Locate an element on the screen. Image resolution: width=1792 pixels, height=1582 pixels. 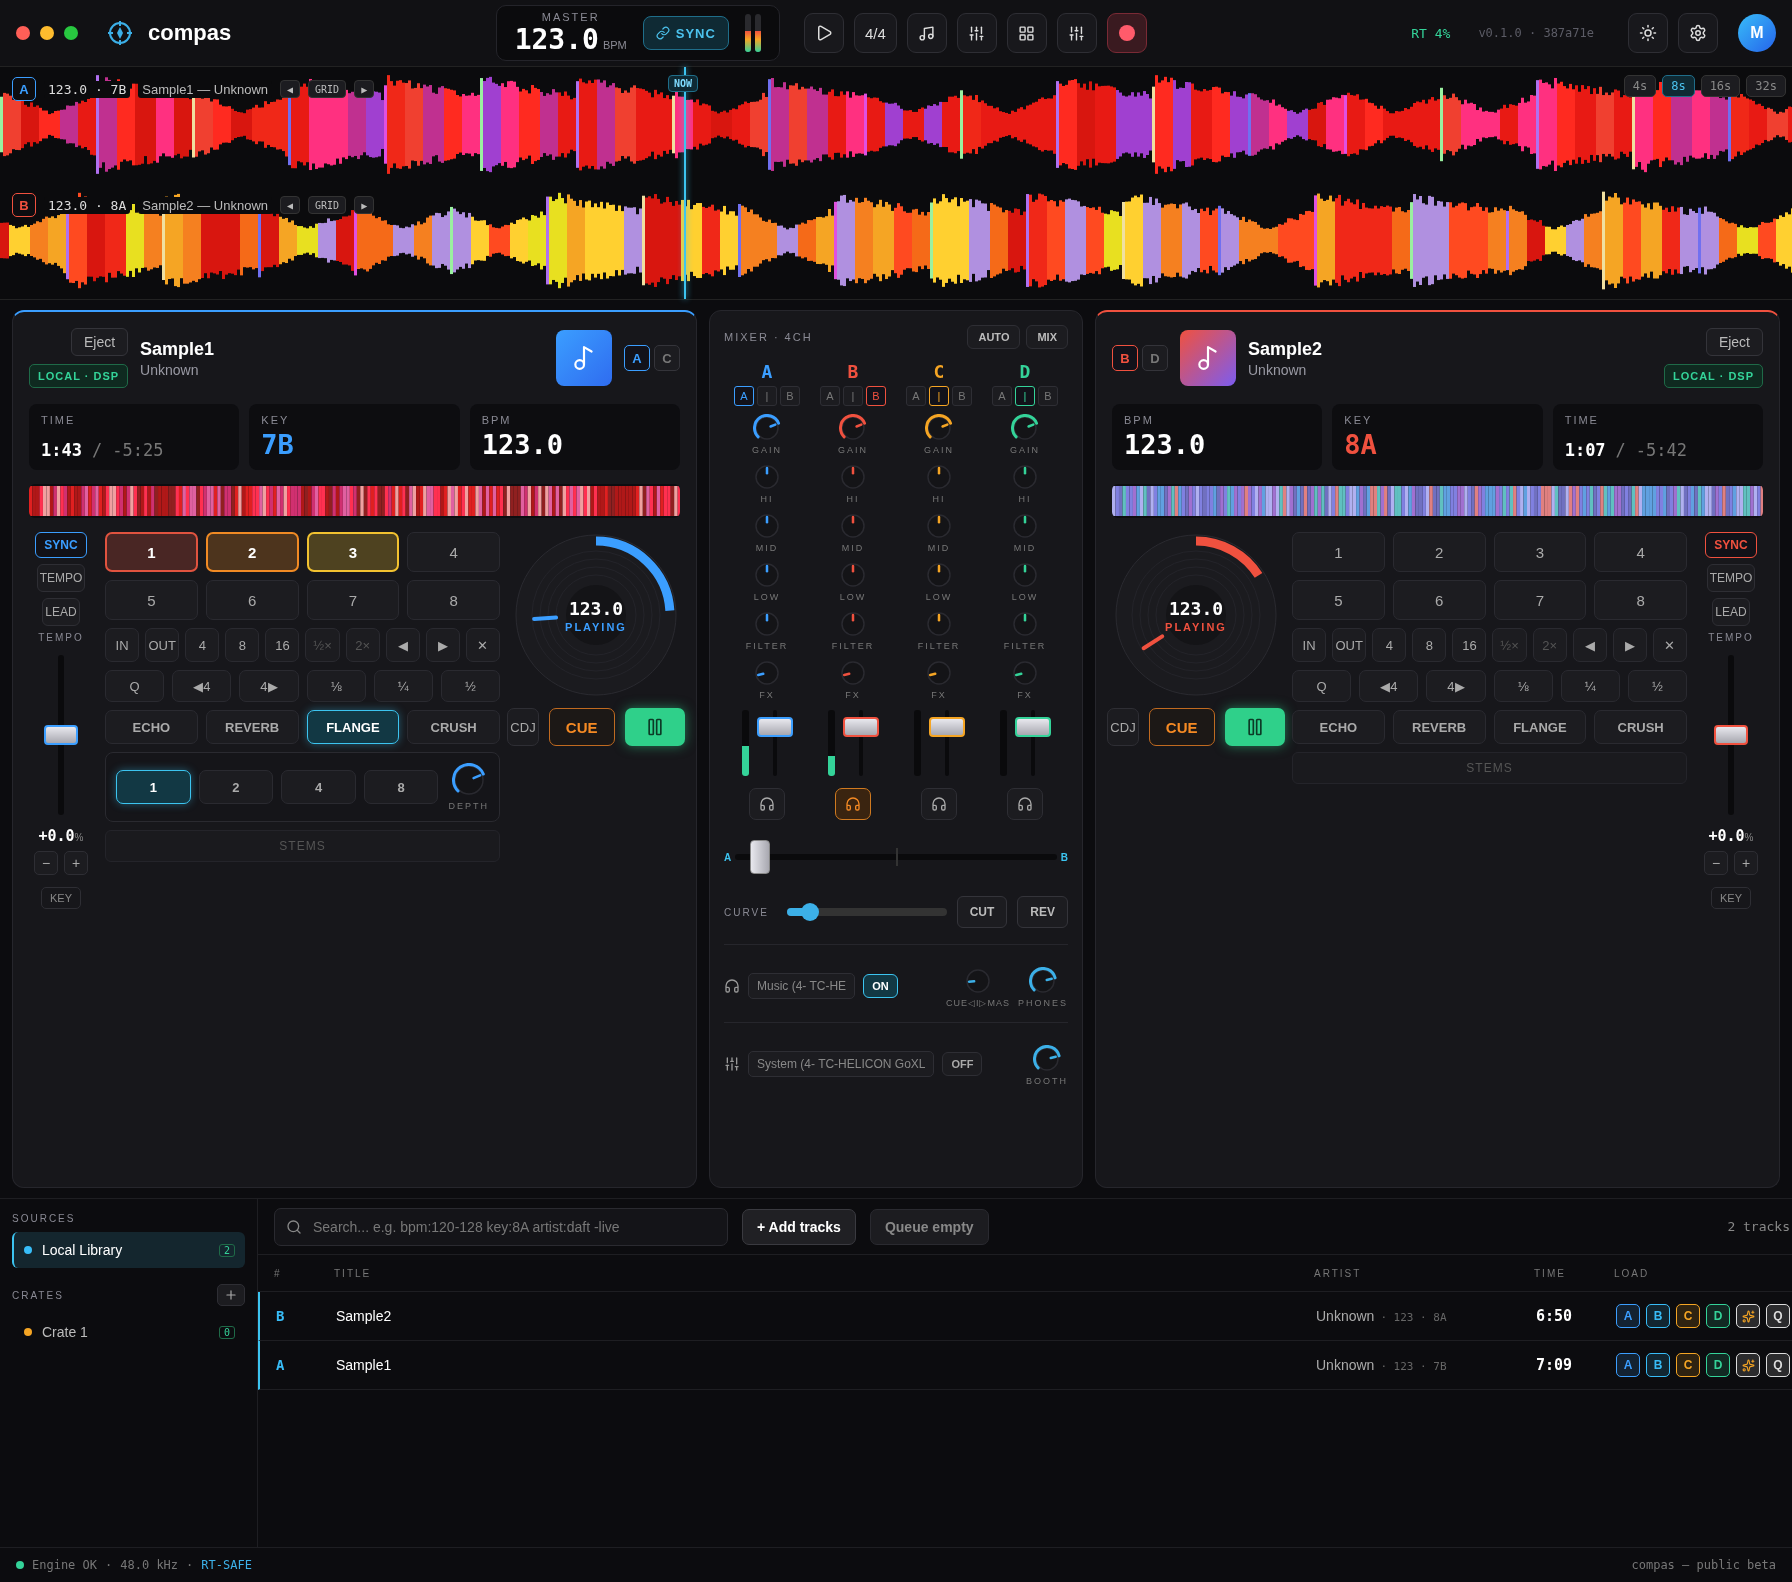
play-pause-button is located at coordinates (1254, 727).